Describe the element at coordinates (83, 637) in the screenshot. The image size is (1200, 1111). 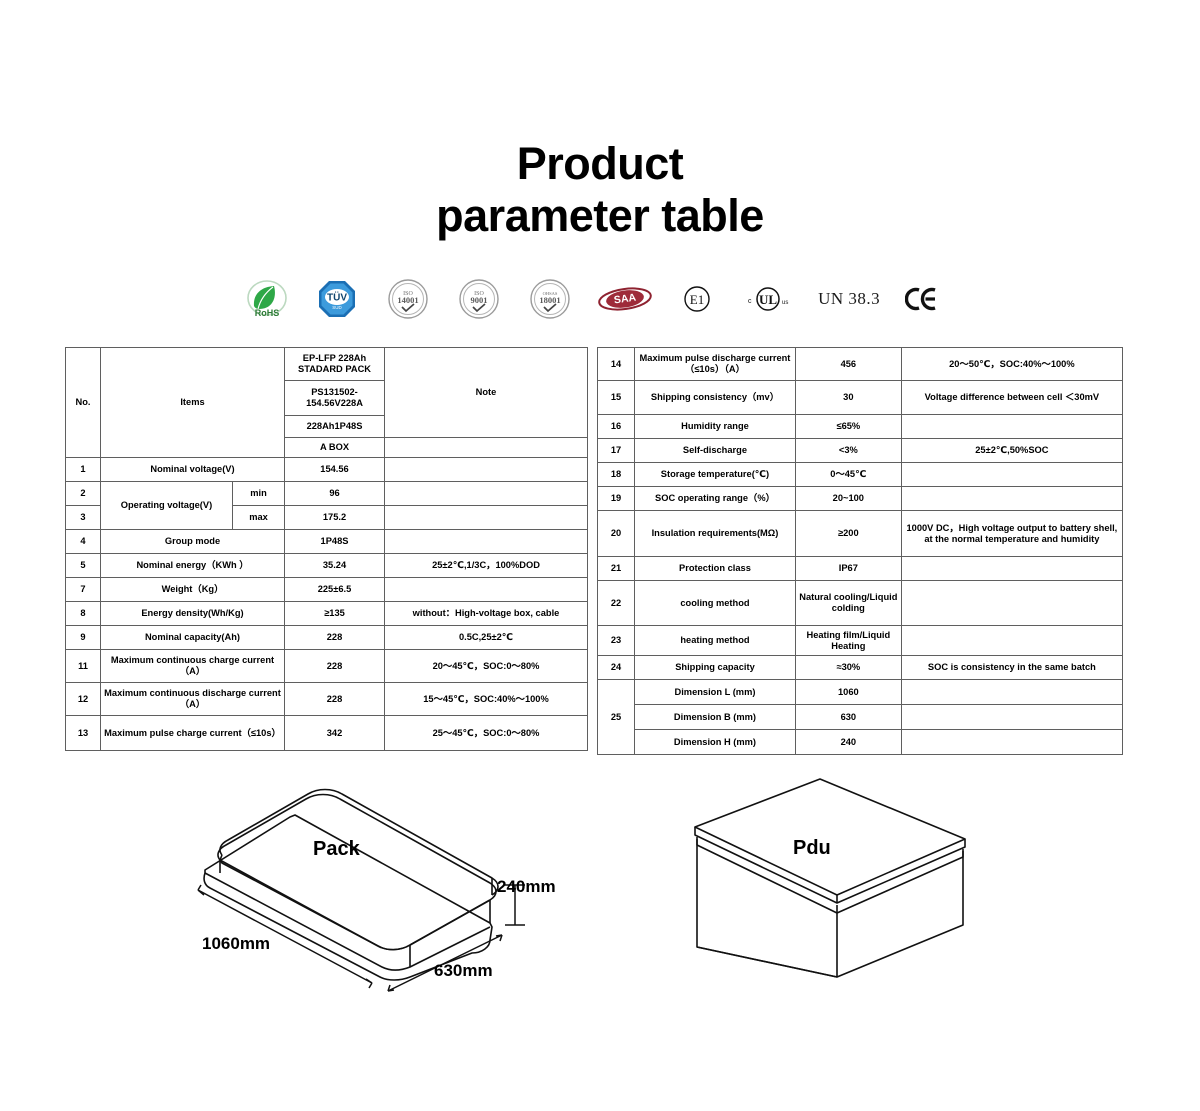
I see `row-no: 9` at that location.